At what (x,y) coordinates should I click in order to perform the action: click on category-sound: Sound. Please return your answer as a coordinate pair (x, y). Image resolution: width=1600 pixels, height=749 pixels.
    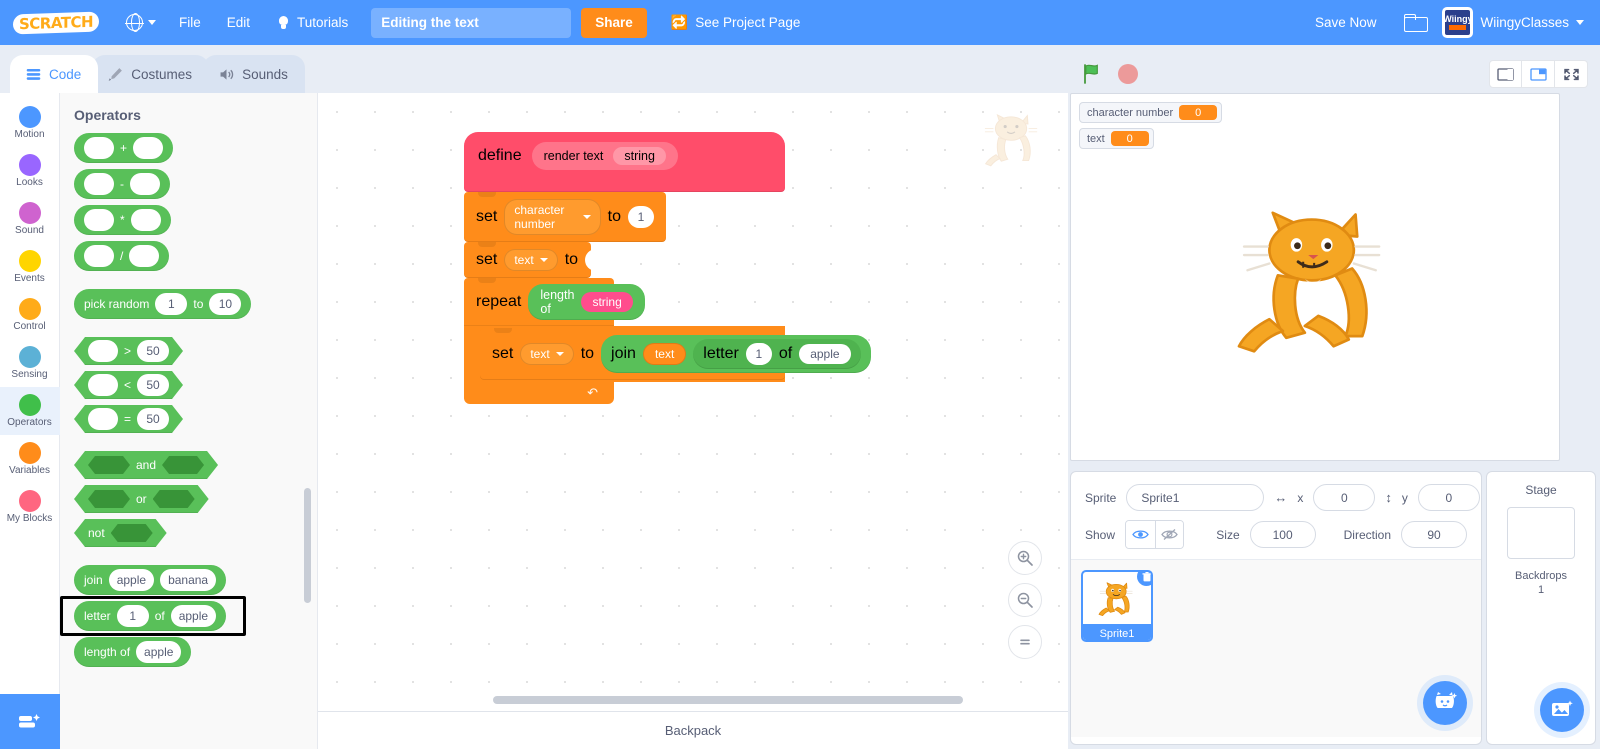
    Looking at the image, I should click on (30, 219).